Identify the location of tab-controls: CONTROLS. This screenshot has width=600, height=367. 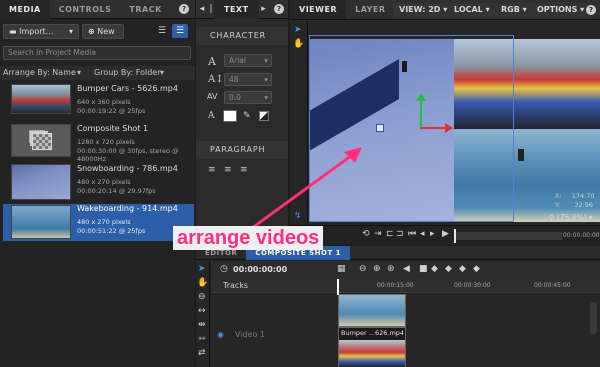
(85, 9).